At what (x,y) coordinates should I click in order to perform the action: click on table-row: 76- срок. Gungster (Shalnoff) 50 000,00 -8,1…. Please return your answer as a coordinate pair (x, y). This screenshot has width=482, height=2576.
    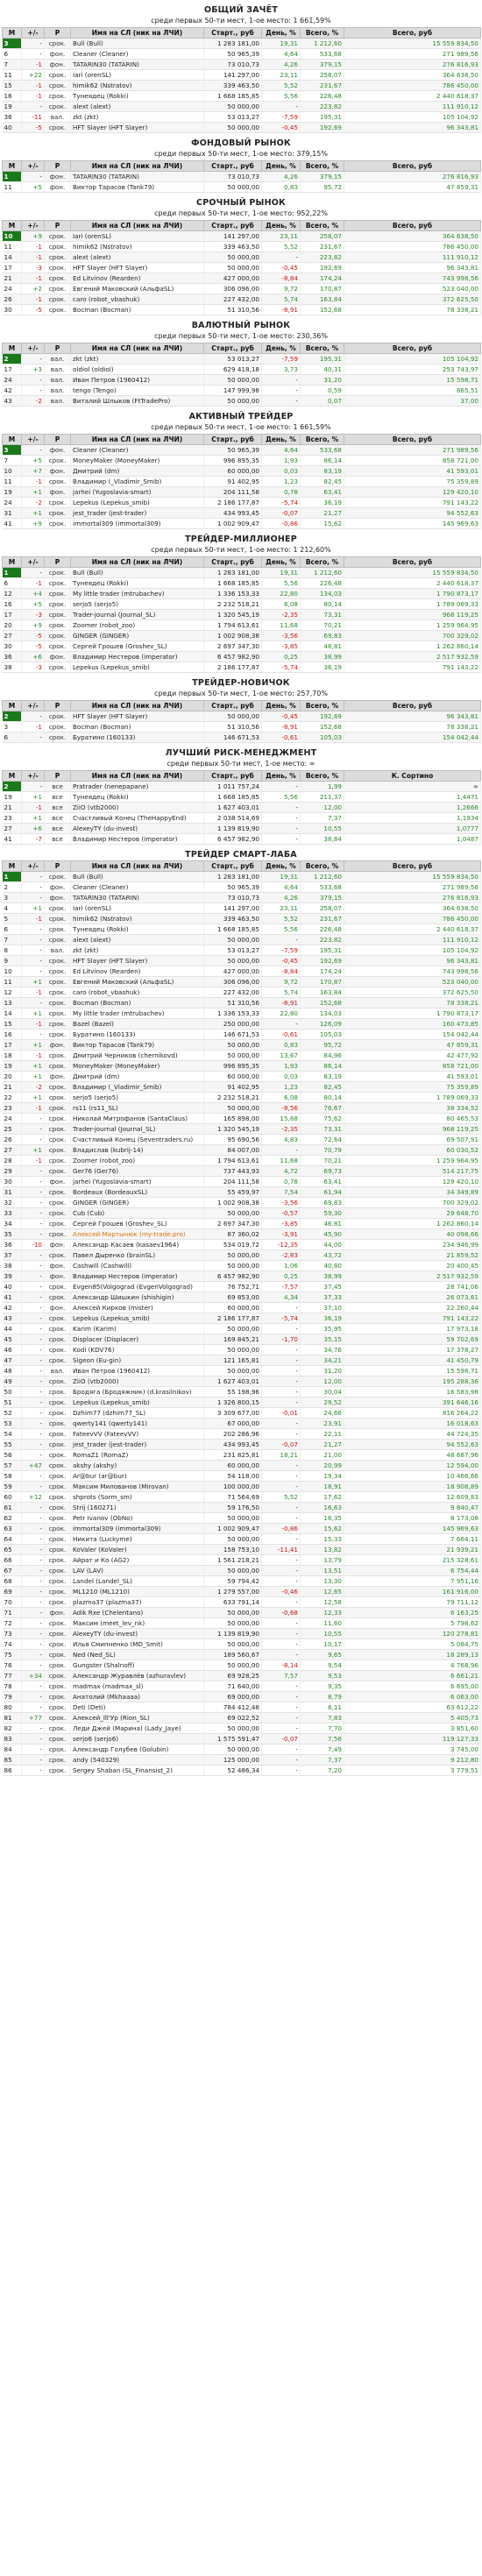
    Looking at the image, I should click on (241, 1665).